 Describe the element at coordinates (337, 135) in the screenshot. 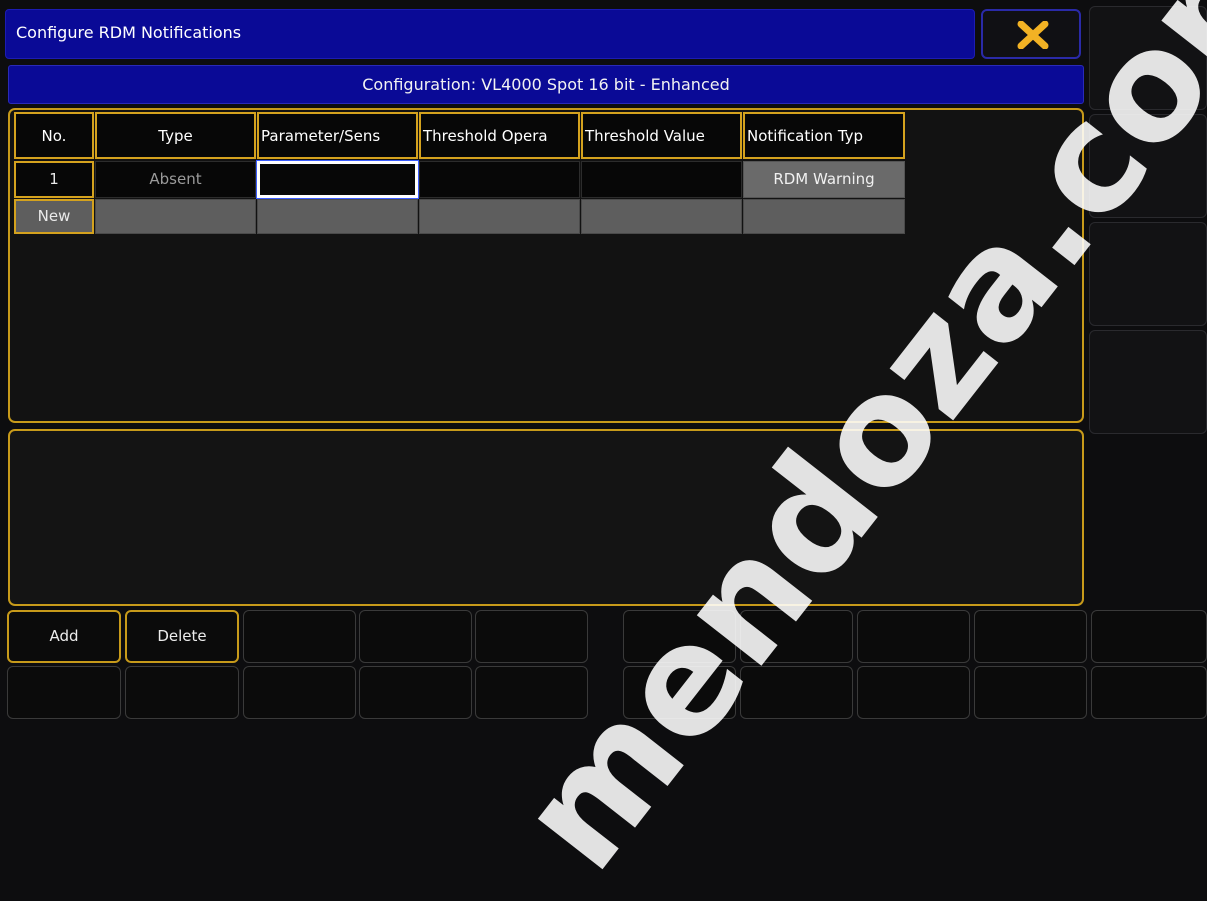

I see `column-header-parameter: Parameter/Sens` at that location.